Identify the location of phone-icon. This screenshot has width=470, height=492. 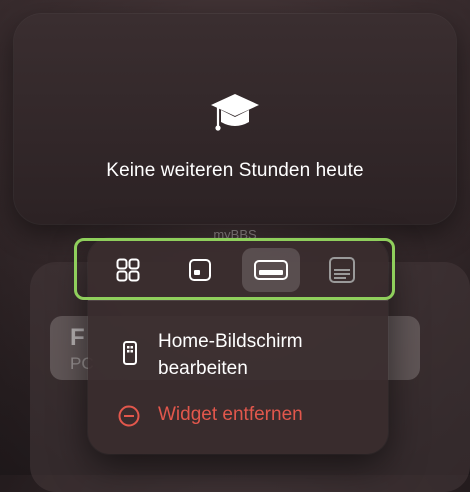
(130, 353).